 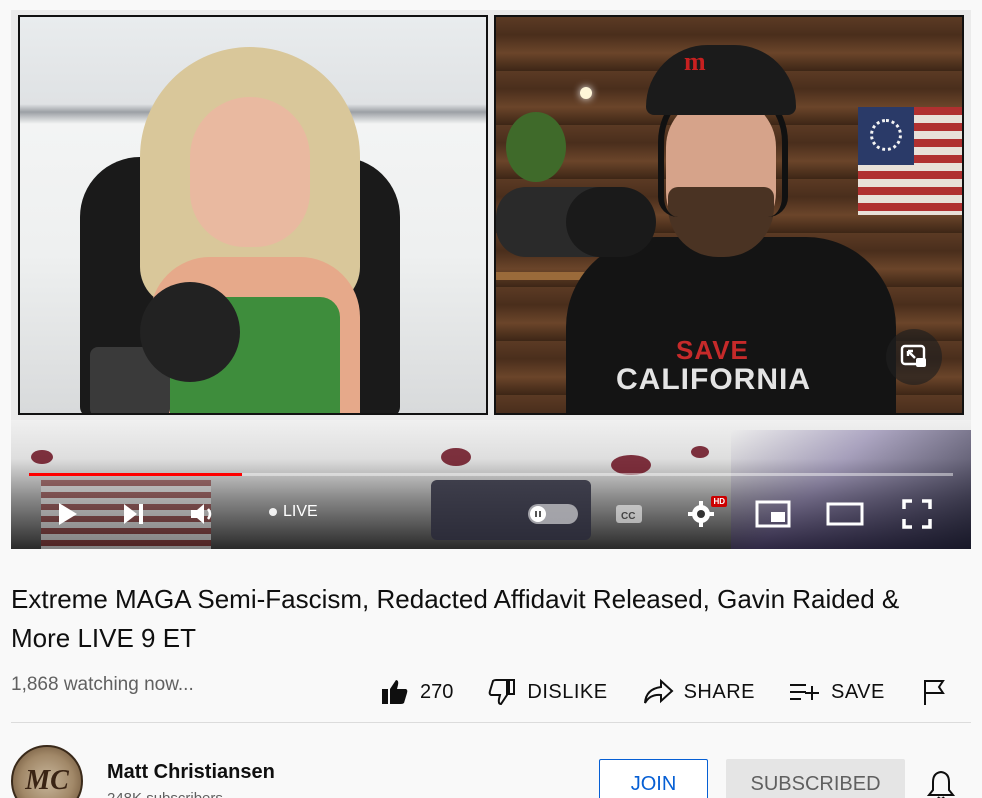 What do you see at coordinates (567, 691) in the screenshot?
I see `dislike-label: DISLIKE` at bounding box center [567, 691].